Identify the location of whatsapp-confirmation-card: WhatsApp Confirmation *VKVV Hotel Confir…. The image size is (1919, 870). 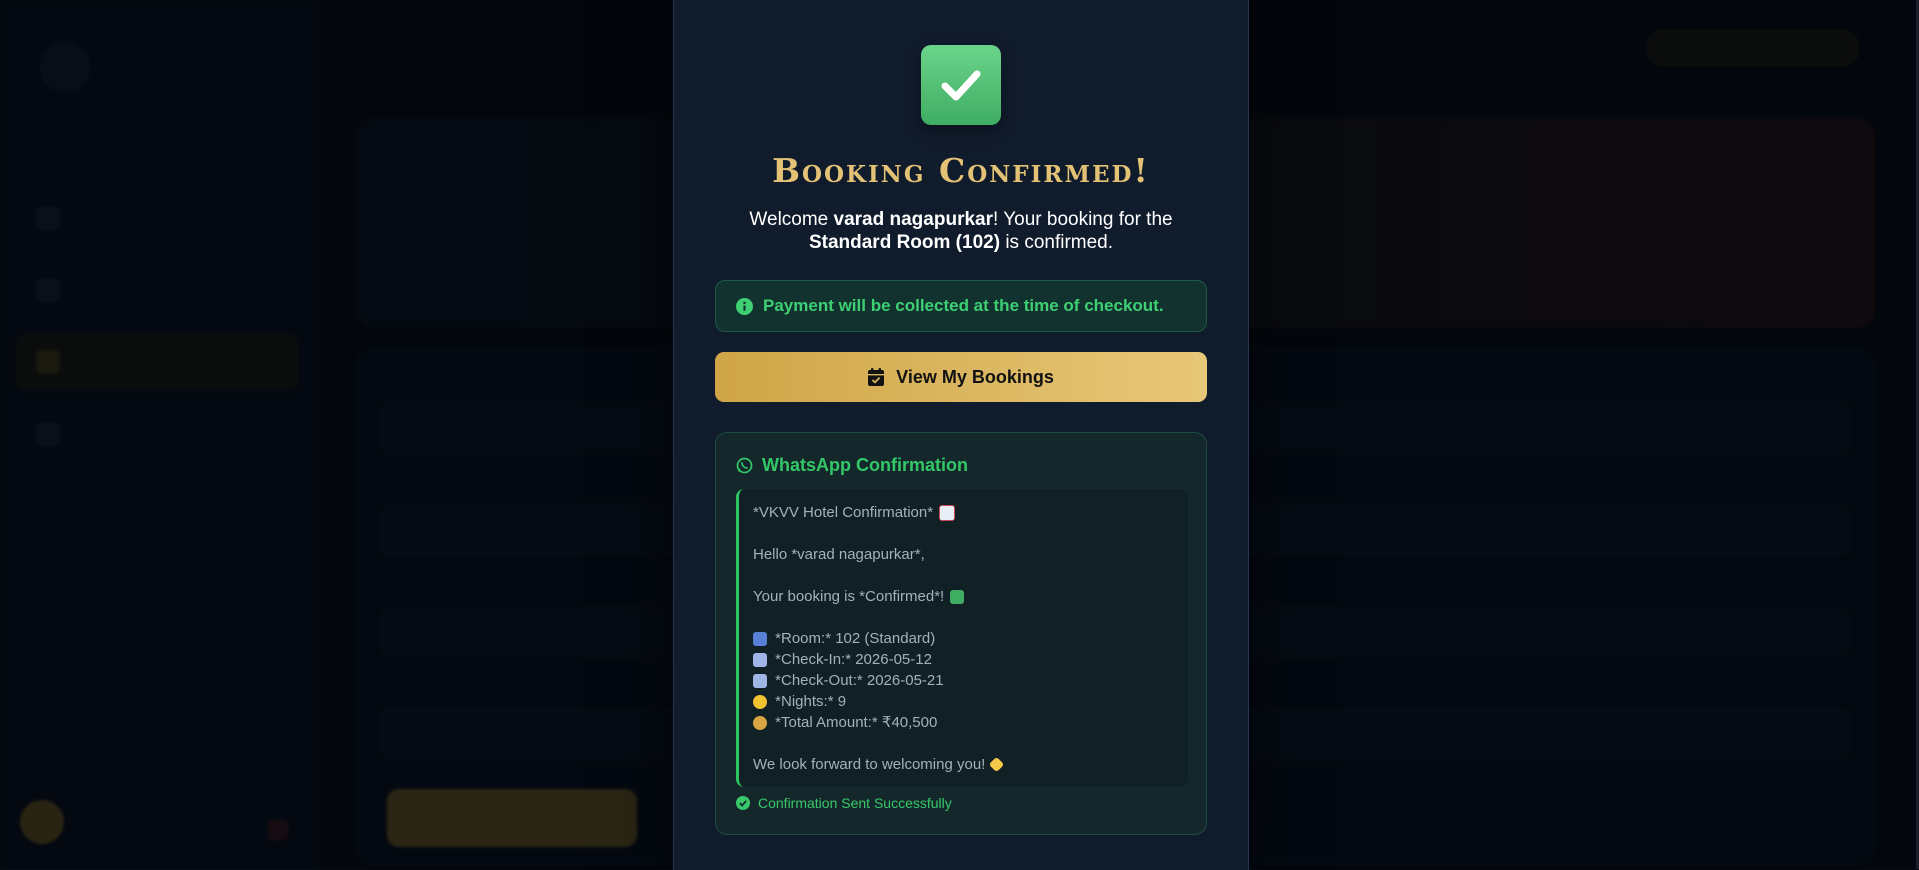
(961, 633).